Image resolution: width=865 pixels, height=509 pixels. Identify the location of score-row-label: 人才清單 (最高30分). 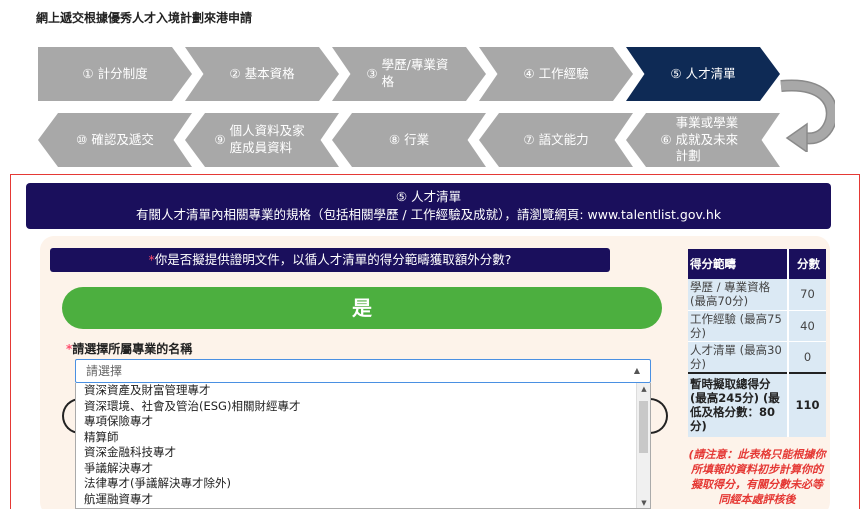
(738, 357).